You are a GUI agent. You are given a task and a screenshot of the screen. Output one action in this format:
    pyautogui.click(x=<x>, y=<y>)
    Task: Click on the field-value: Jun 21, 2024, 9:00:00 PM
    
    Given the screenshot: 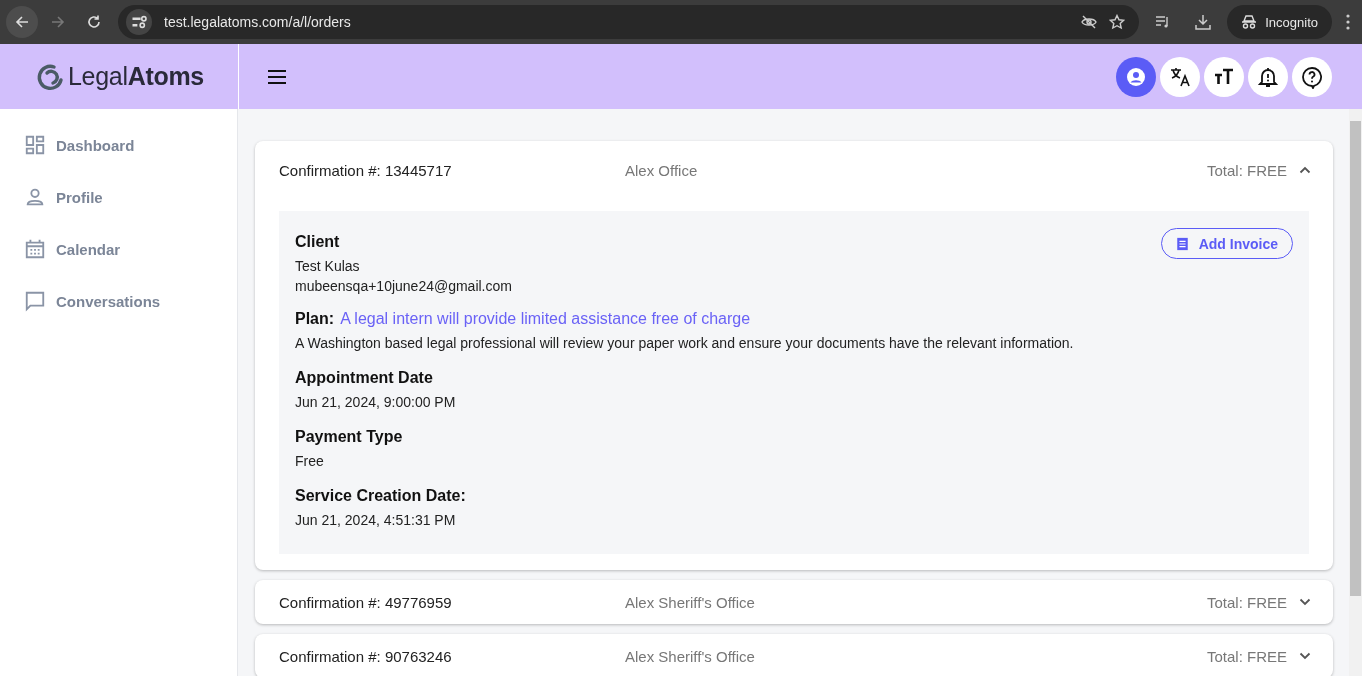 What is the action you would take?
    pyautogui.click(x=376, y=402)
    